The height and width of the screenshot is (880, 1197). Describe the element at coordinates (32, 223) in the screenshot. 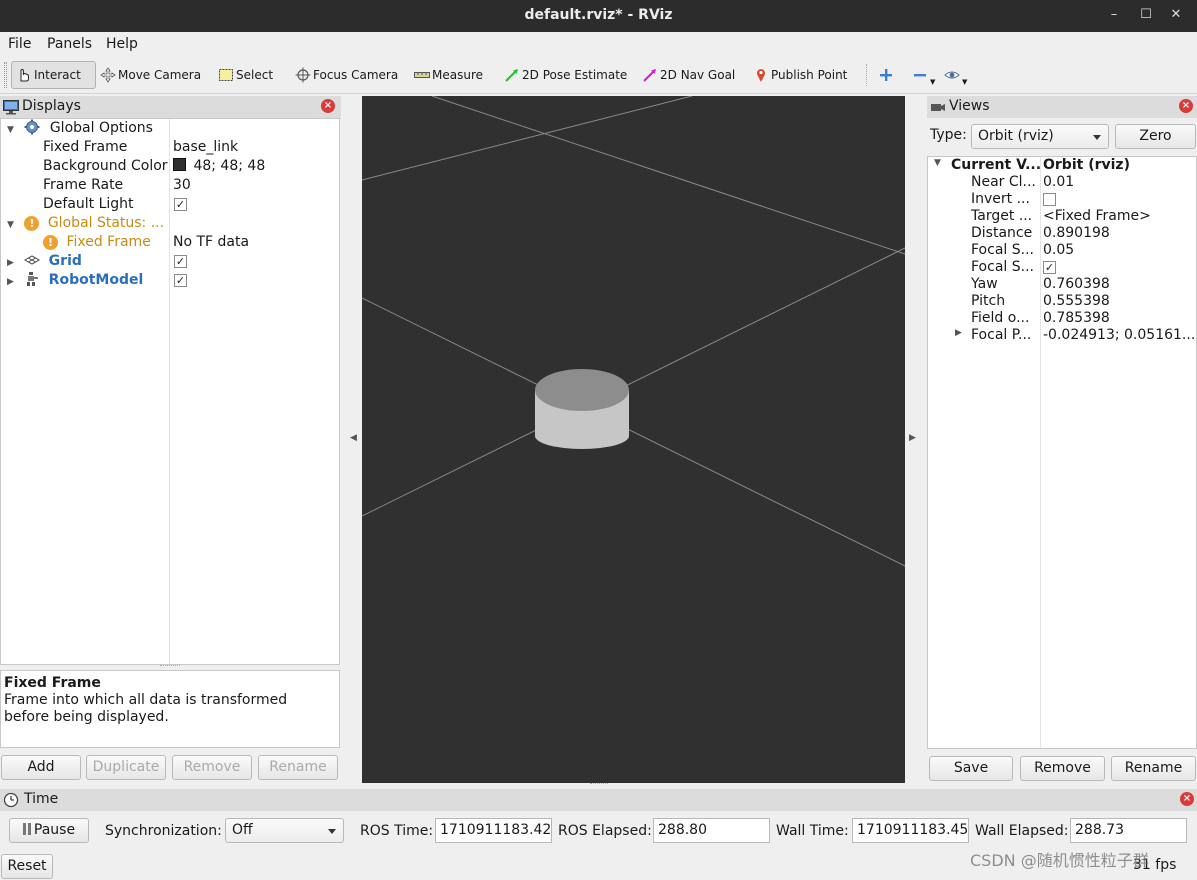

I see `warning-icon: !` at that location.